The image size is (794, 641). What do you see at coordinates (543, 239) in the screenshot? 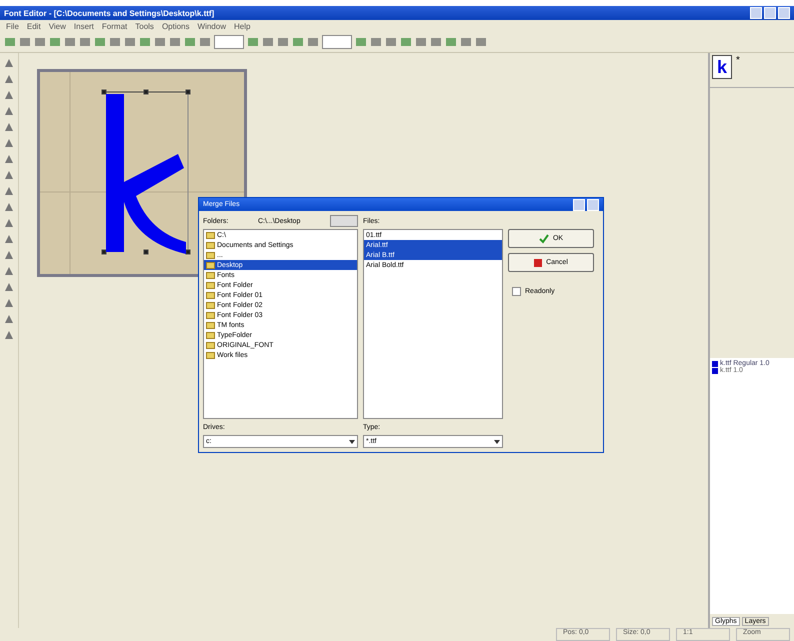
I see `check-icon` at bounding box center [543, 239].